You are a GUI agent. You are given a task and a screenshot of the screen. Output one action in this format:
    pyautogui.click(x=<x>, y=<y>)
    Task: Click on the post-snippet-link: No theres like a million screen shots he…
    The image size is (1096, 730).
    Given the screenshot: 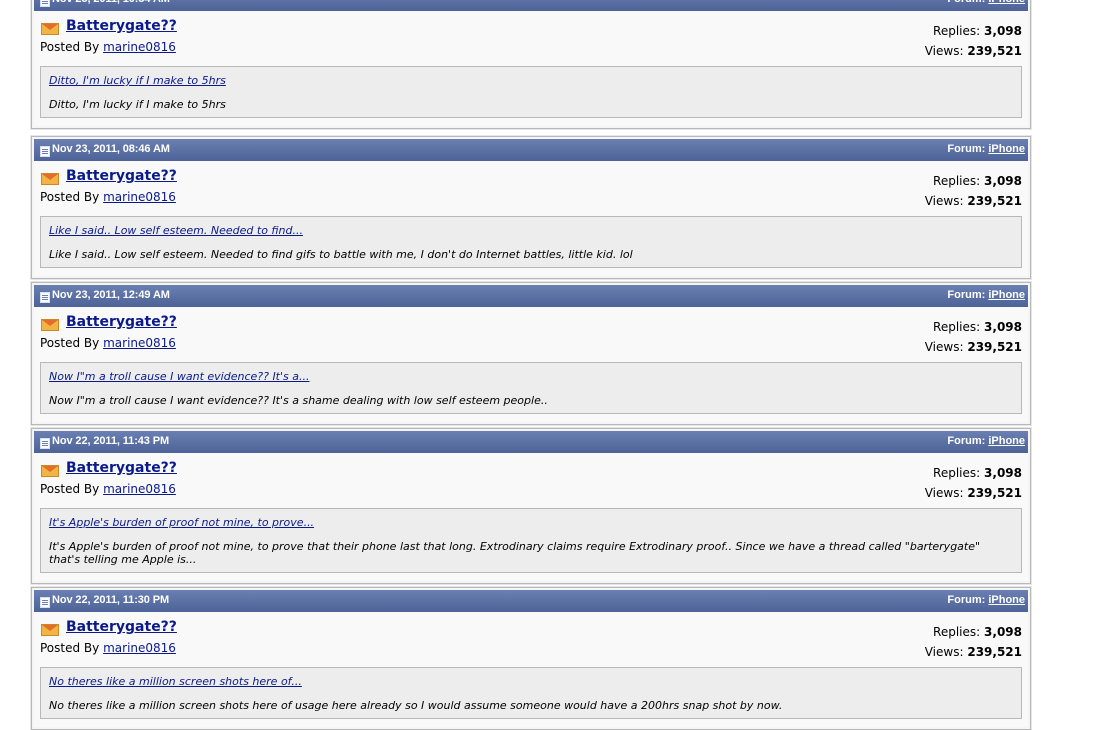 What is the action you would take?
    pyautogui.click(x=531, y=681)
    